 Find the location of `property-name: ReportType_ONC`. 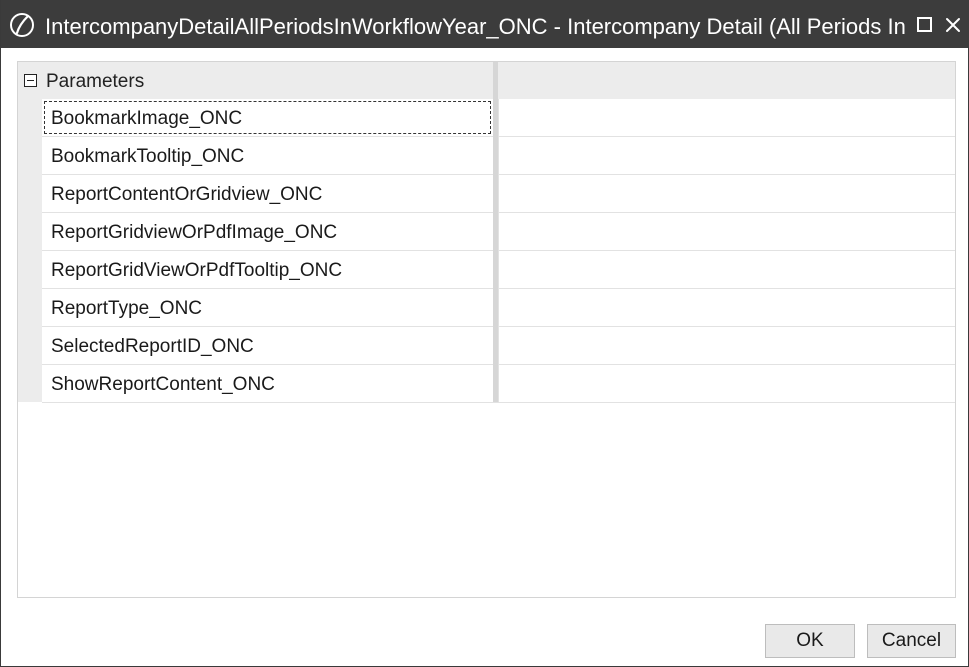

property-name: ReportType_ONC is located at coordinates (267, 307).